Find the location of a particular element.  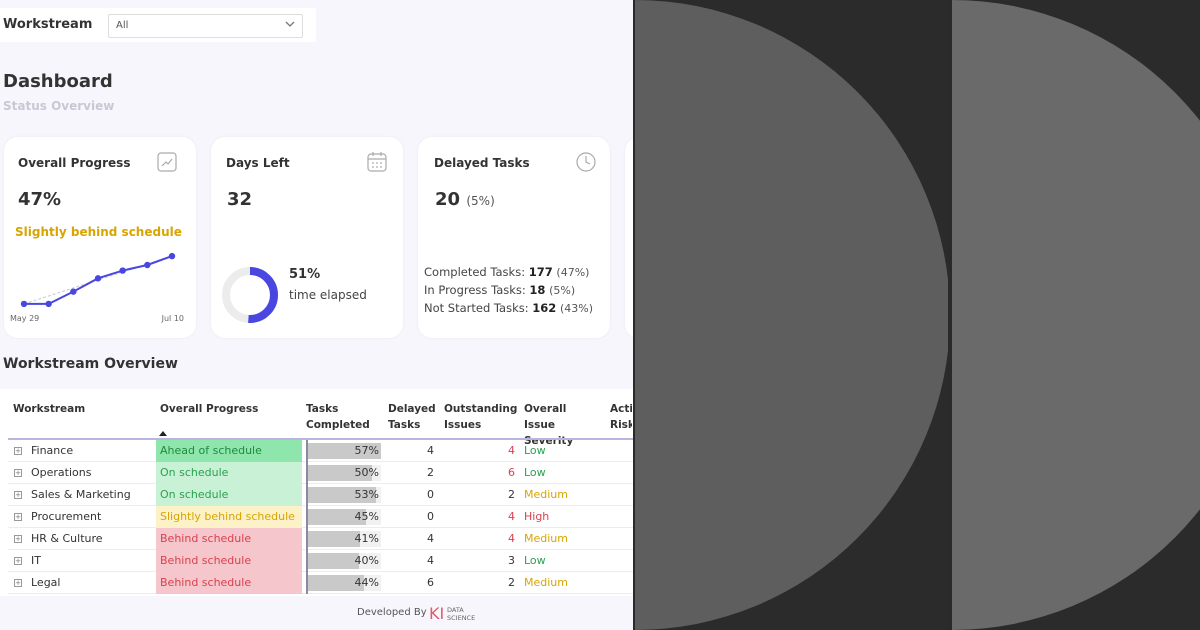

trend-icon is located at coordinates (167, 162).